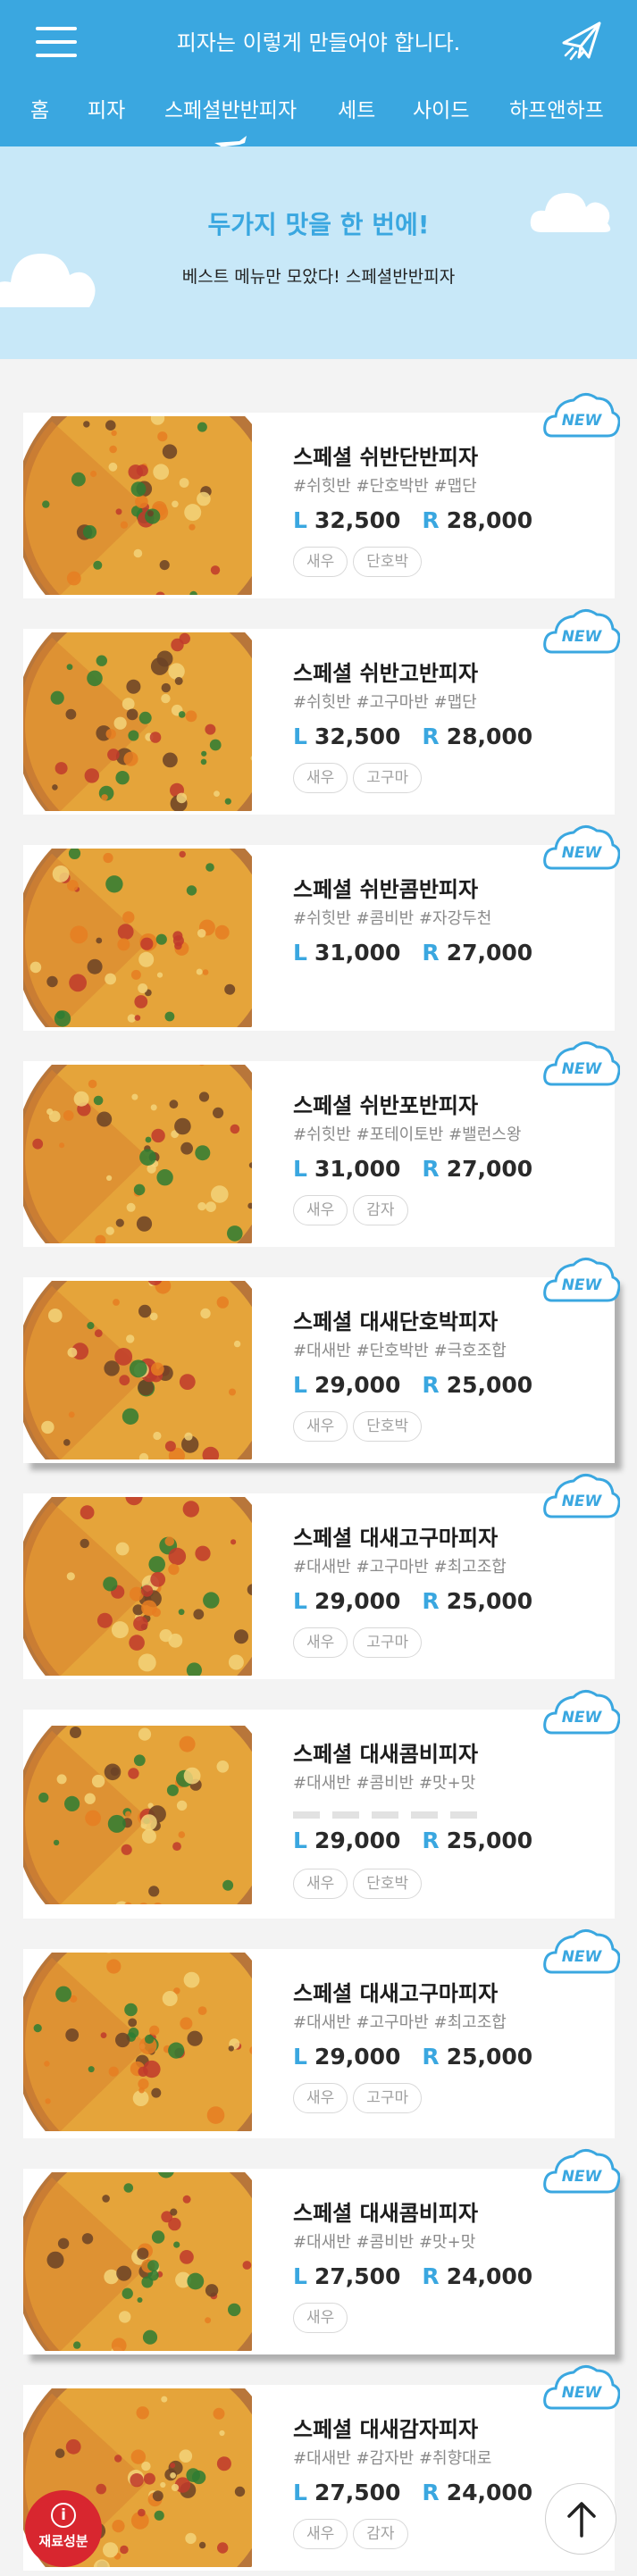  Describe the element at coordinates (412, 953) in the screenshot. I see `price-row: L 31,000 R 27,000` at that location.